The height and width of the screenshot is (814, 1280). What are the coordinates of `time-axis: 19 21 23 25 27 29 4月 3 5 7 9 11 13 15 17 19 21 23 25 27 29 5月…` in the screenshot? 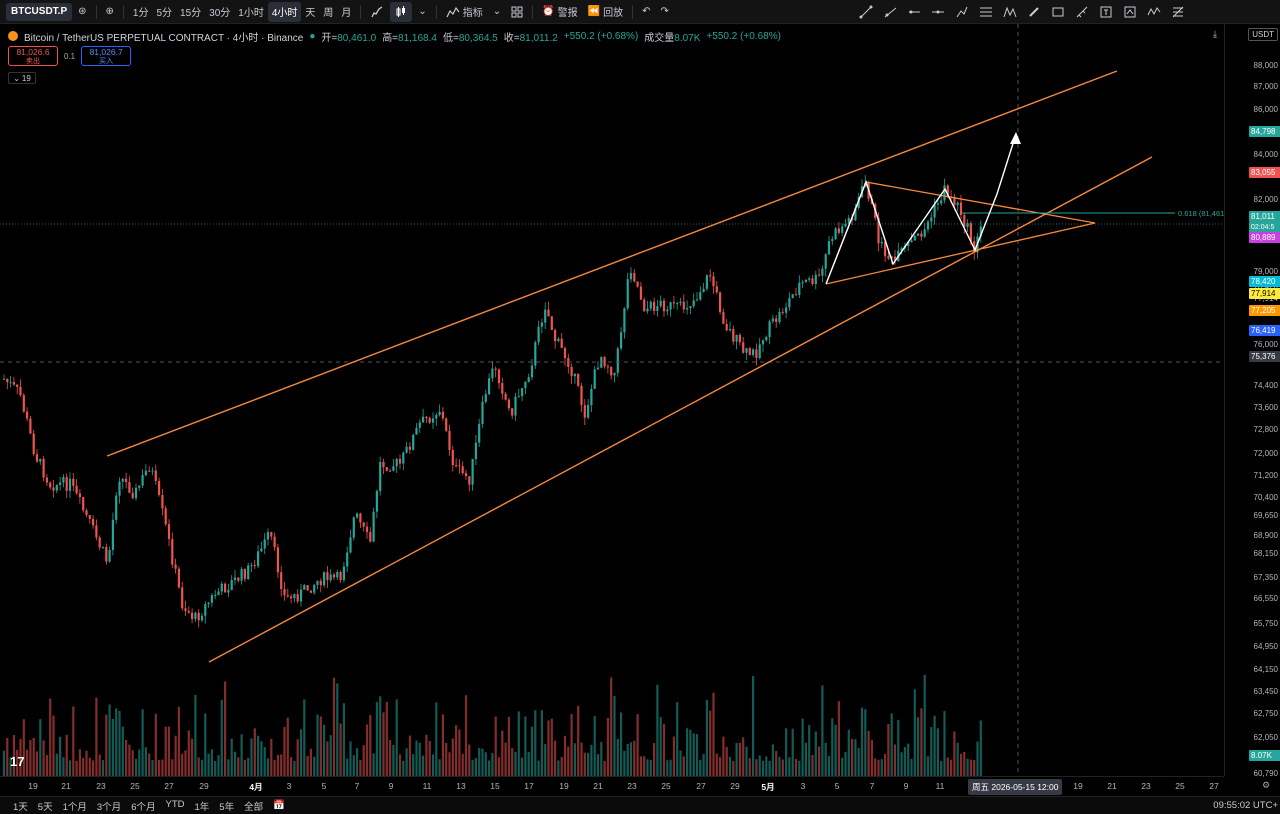 It's located at (612, 785).